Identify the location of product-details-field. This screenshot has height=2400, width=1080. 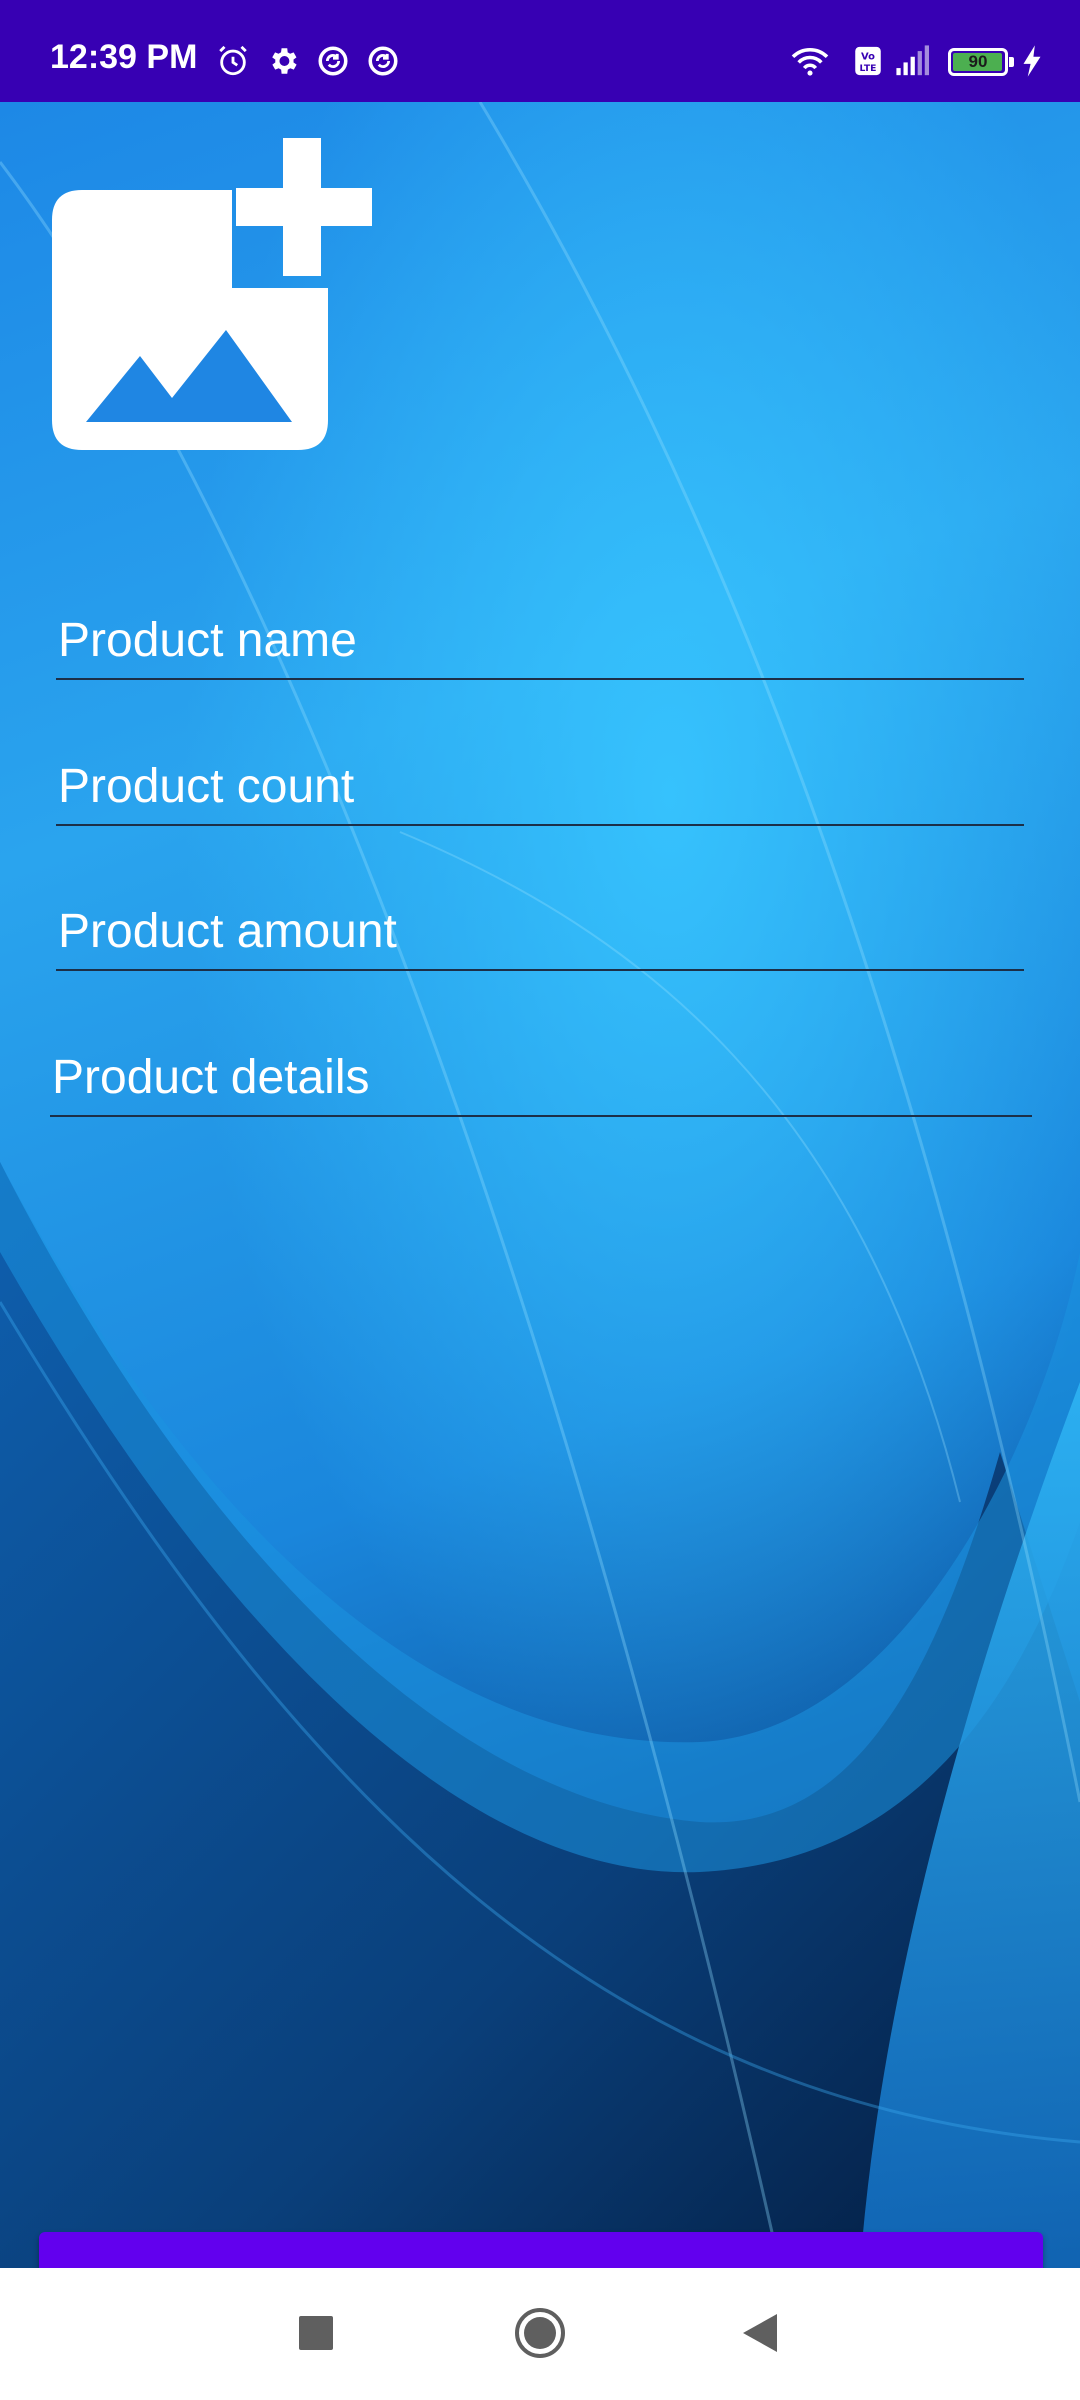
(541, 1082).